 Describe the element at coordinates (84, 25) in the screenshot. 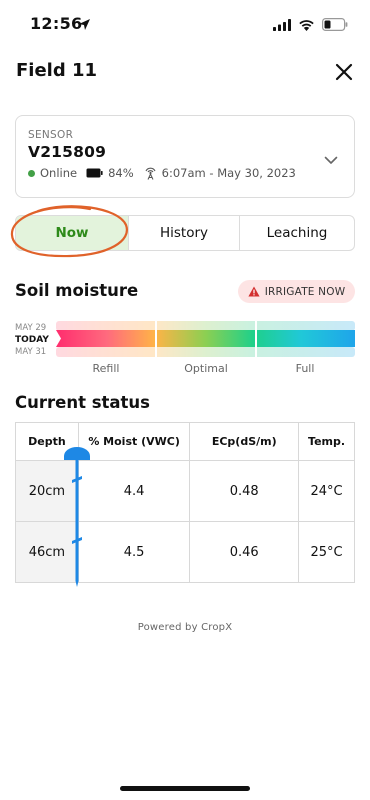

I see `location-arrow-icon` at that location.